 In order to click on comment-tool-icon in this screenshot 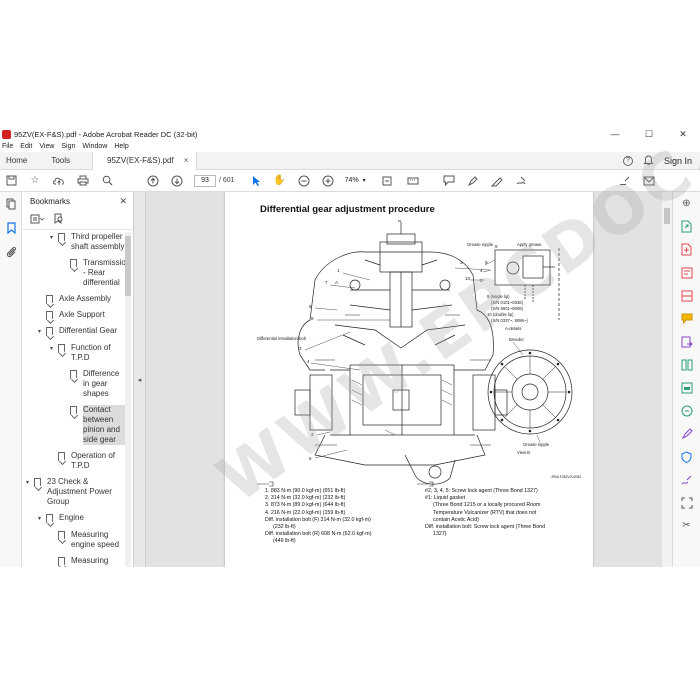, I will do `click(686, 318)`.